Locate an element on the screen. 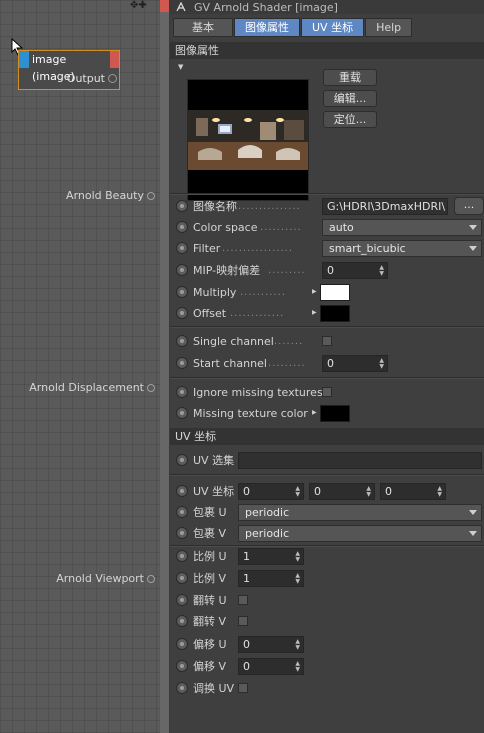 This screenshot has height=733, width=484. row-multiply: Multiply ........... ▶ is located at coordinates (327, 292).